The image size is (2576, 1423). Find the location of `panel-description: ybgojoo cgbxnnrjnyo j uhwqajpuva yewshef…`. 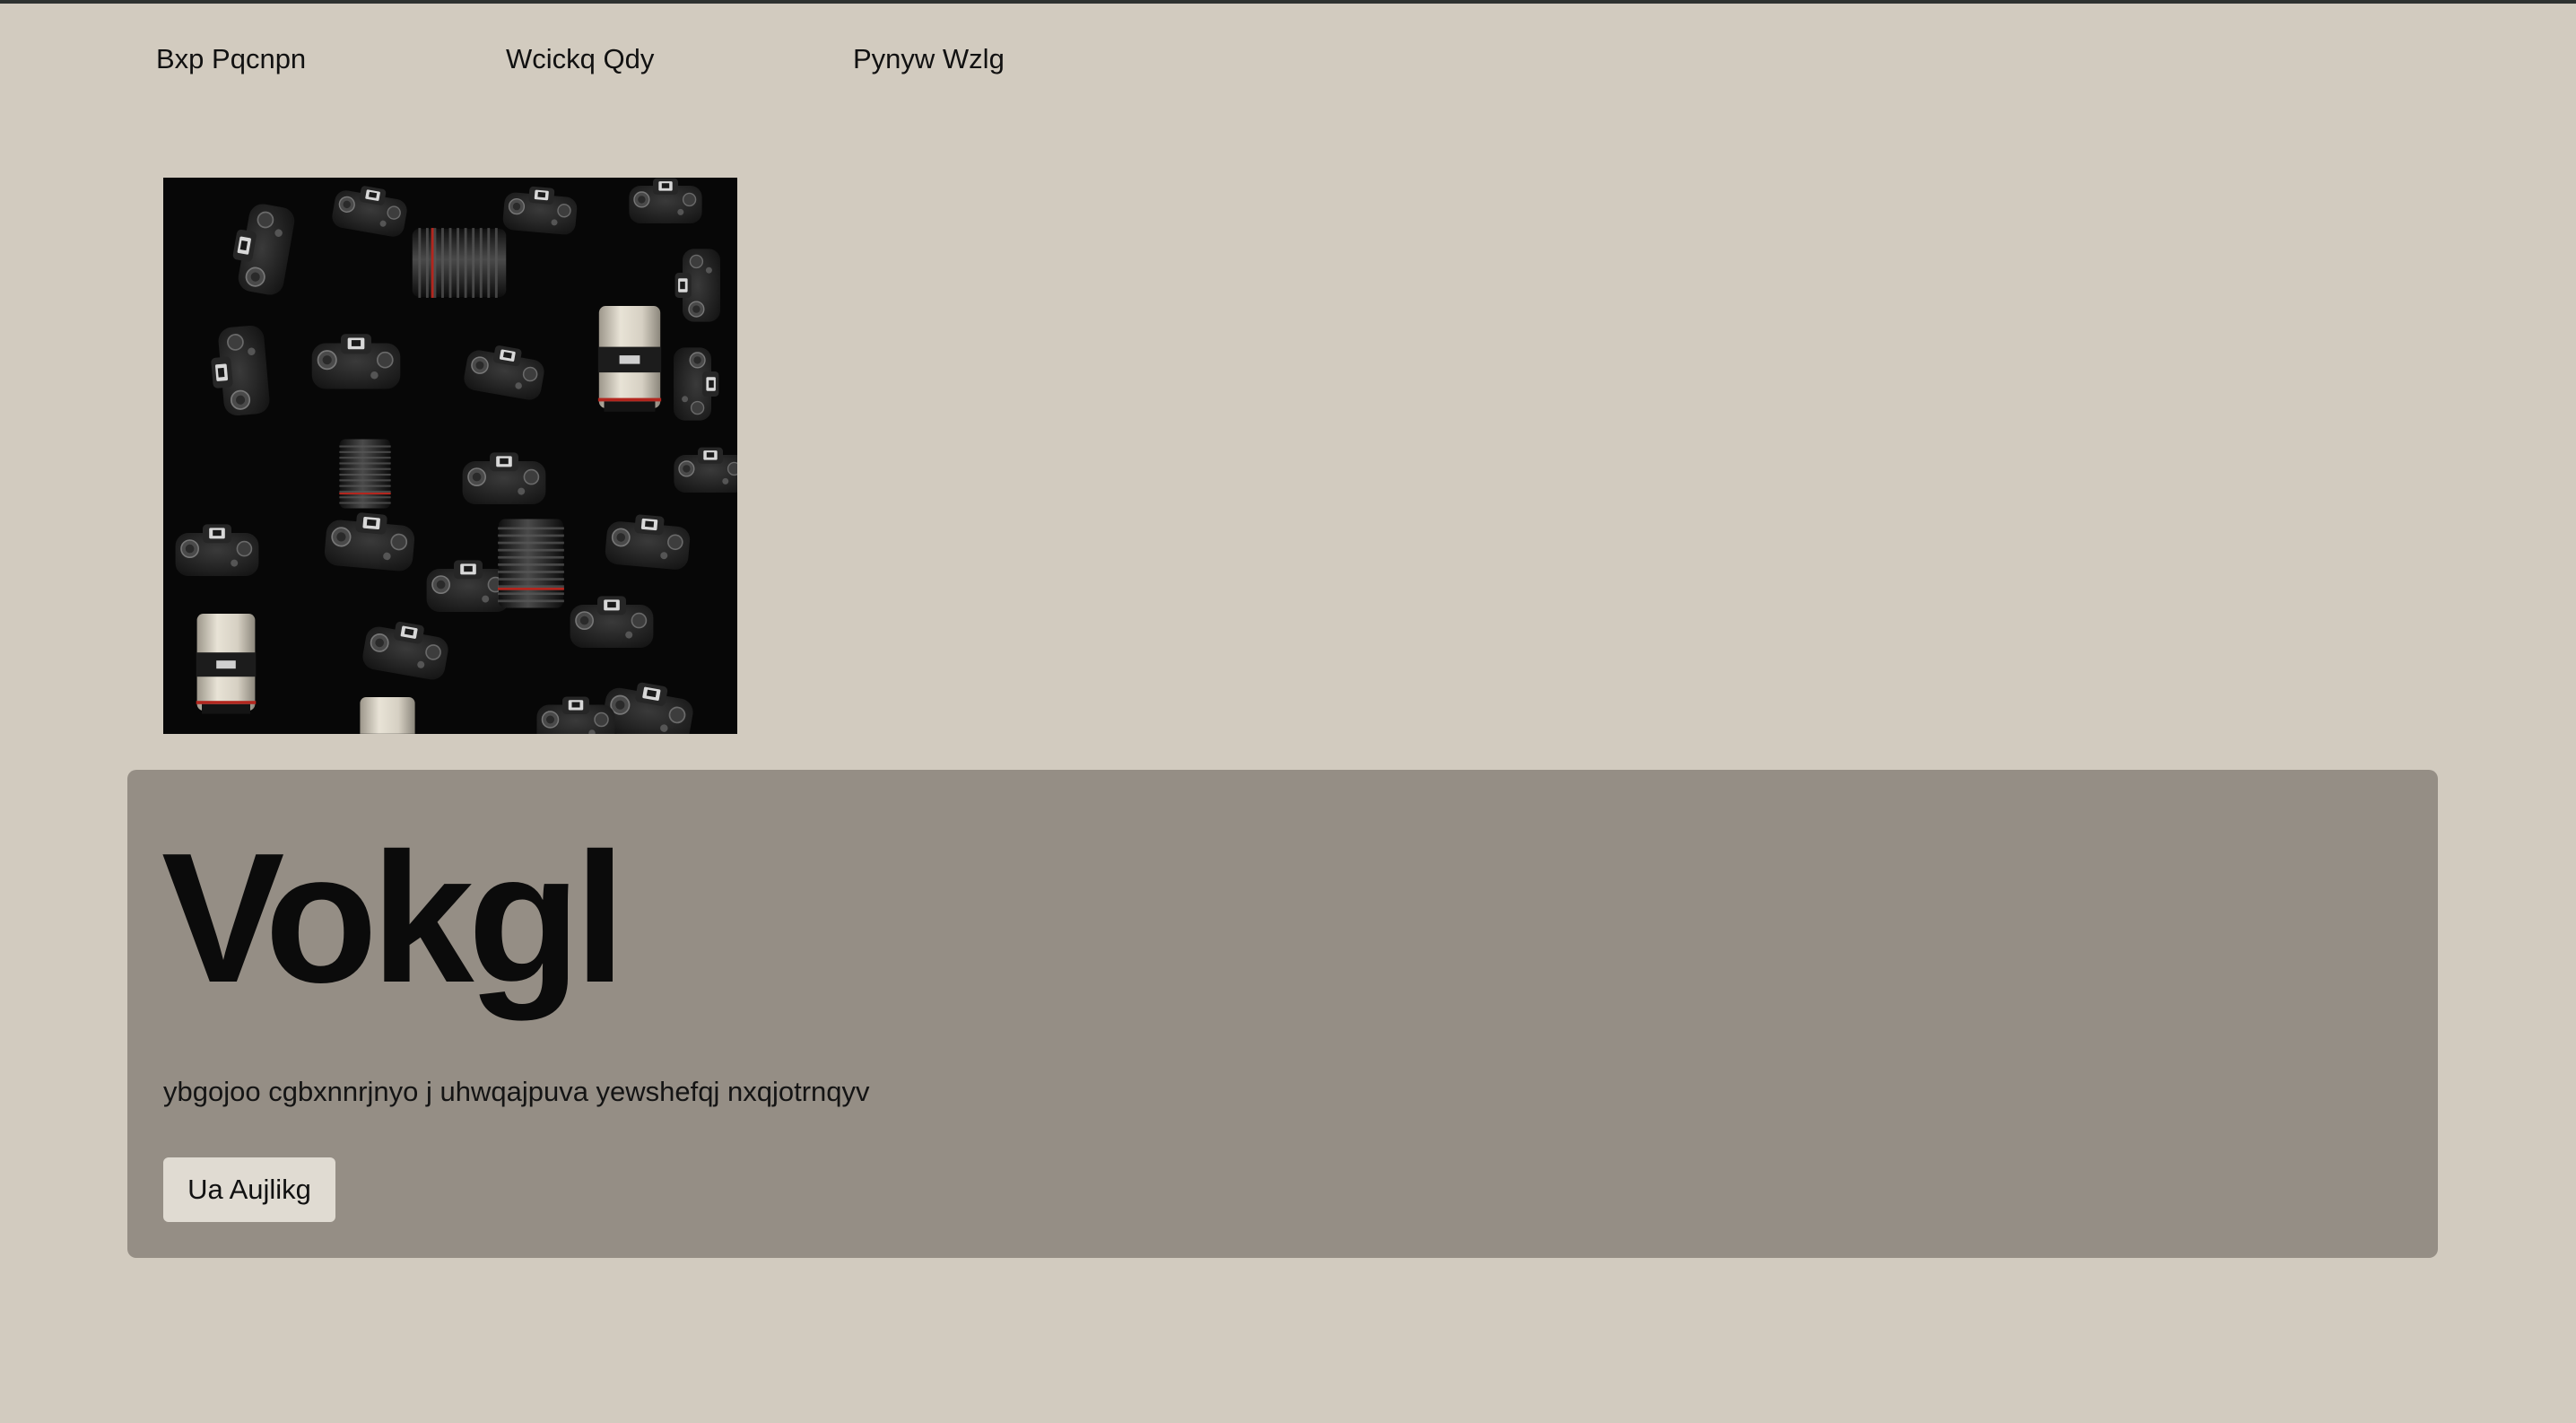

panel-description: ybgojoo cgbxnnrjnyo j uhwqajpuva yewshef… is located at coordinates (516, 1091).